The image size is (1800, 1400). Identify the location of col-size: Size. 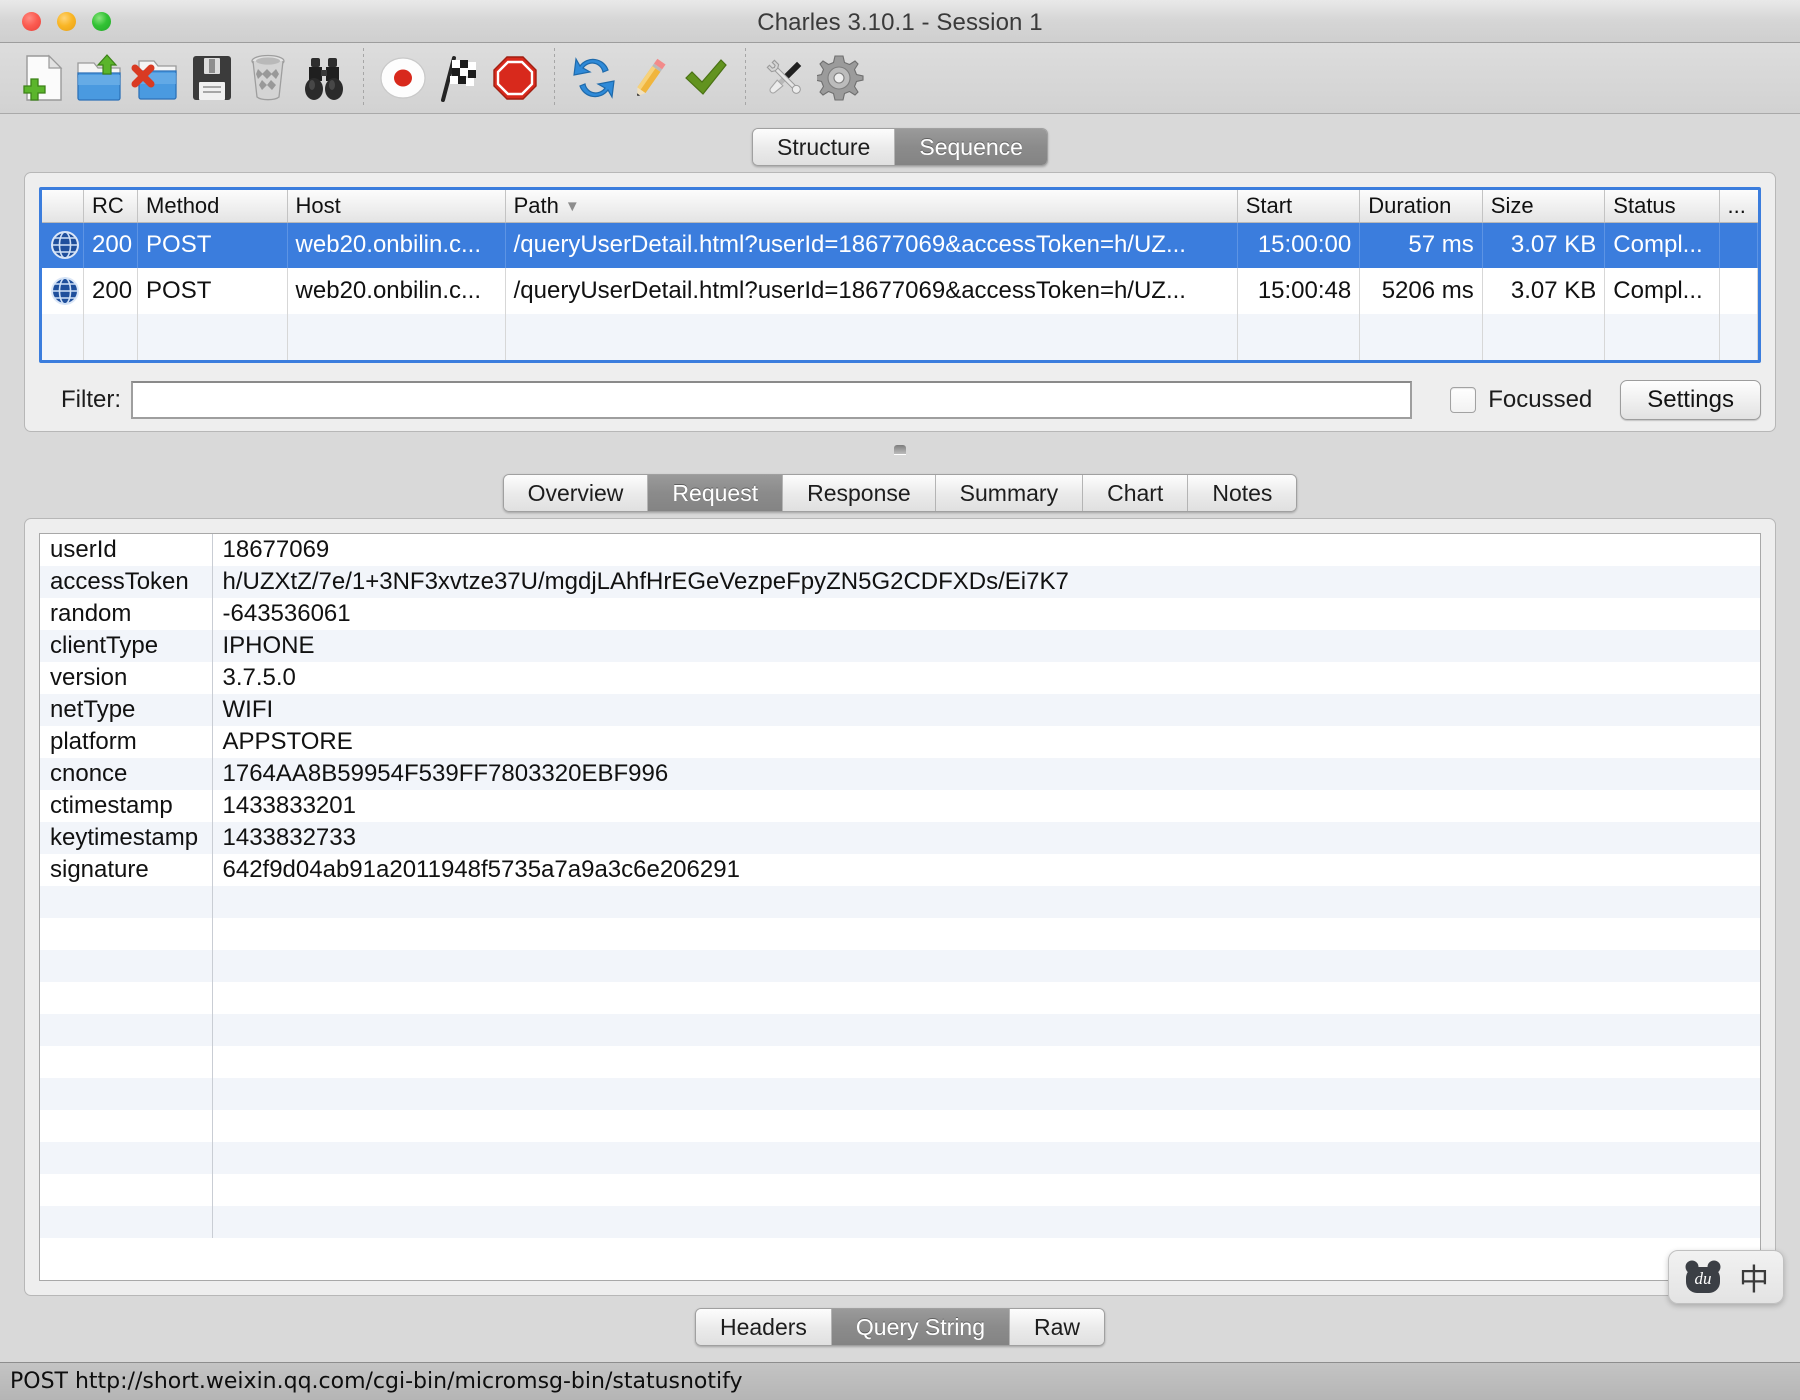
(1544, 206).